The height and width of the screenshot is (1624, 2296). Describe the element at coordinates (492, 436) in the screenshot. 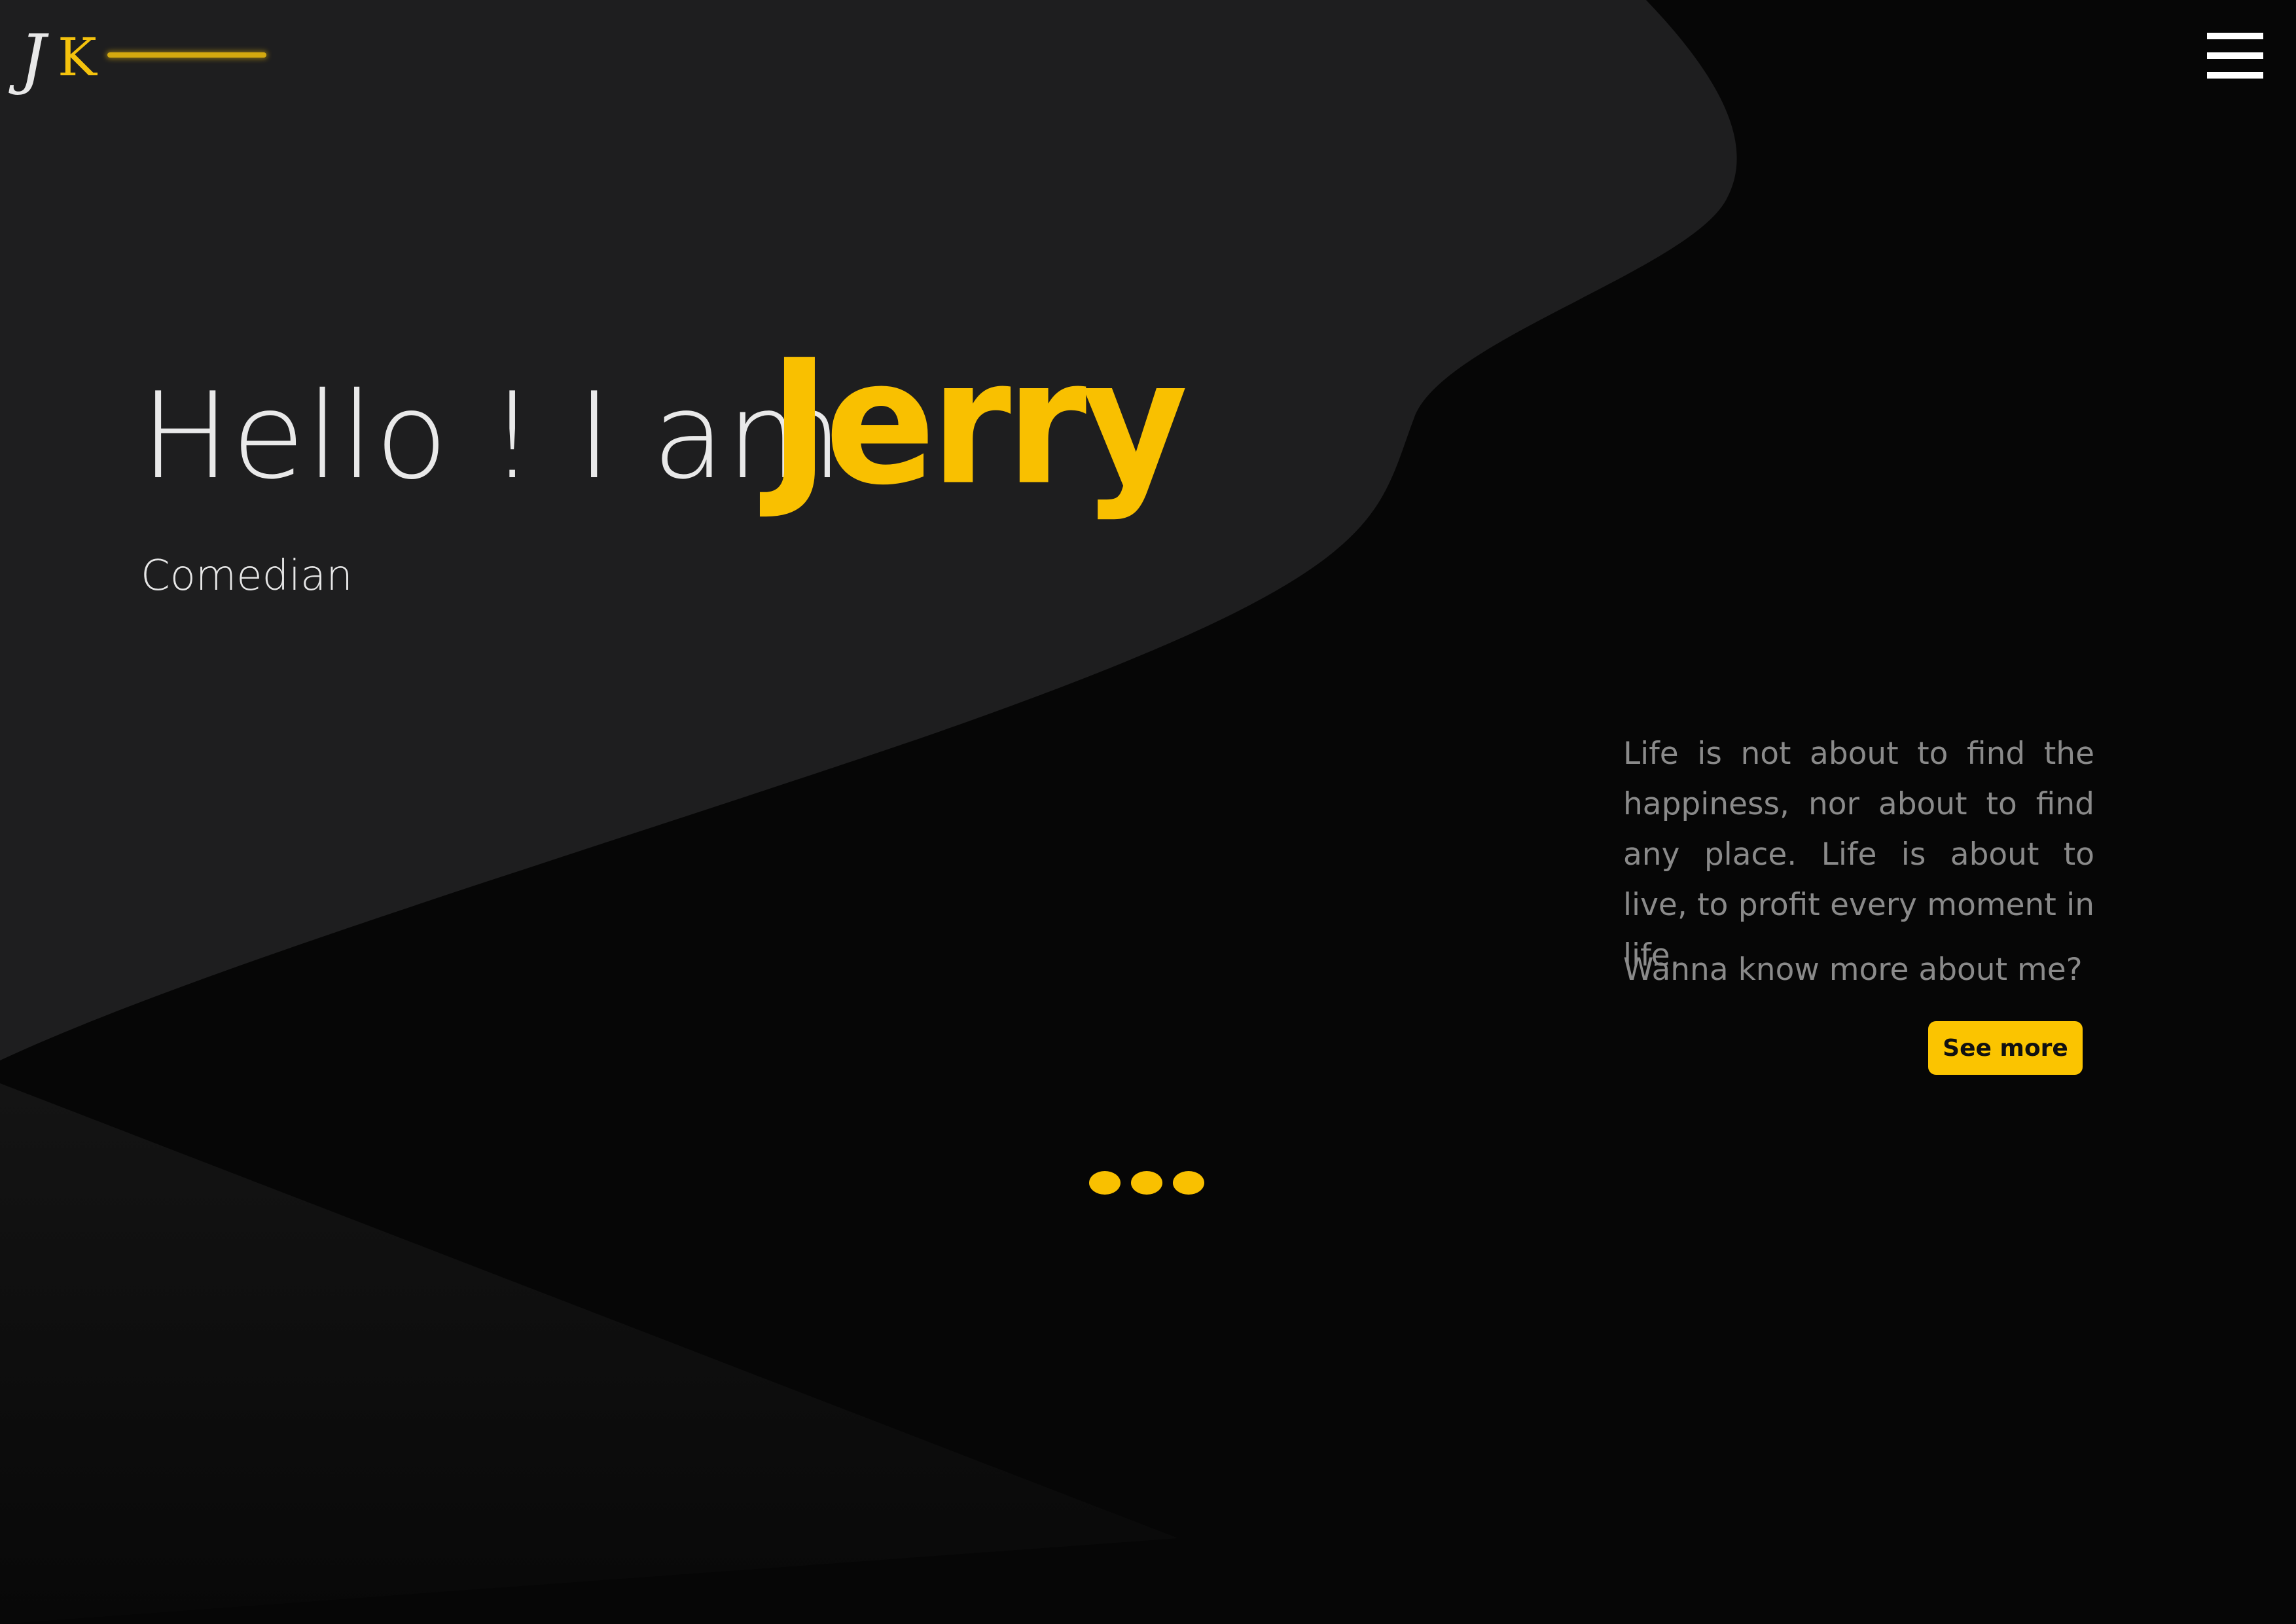

I see `hero-greeting: Hello ! I am` at that location.